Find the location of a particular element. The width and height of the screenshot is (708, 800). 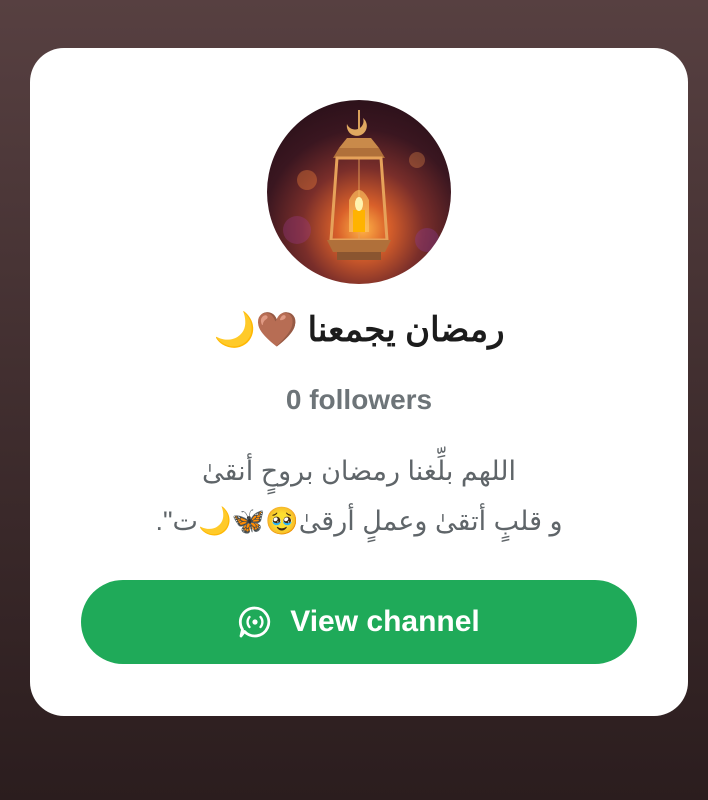

follower-count: 0 followers is located at coordinates (359, 399).